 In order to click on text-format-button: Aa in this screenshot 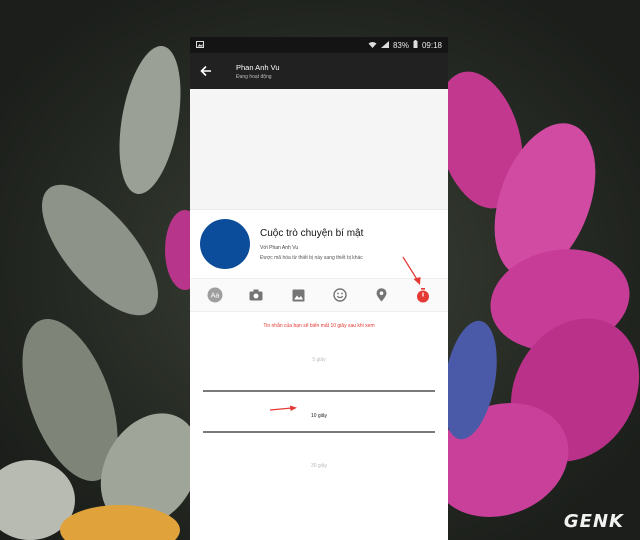, I will do `click(215, 295)`.